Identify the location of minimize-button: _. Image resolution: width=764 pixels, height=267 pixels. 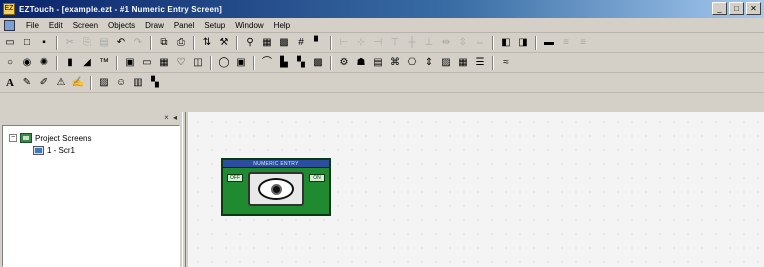
(719, 8).